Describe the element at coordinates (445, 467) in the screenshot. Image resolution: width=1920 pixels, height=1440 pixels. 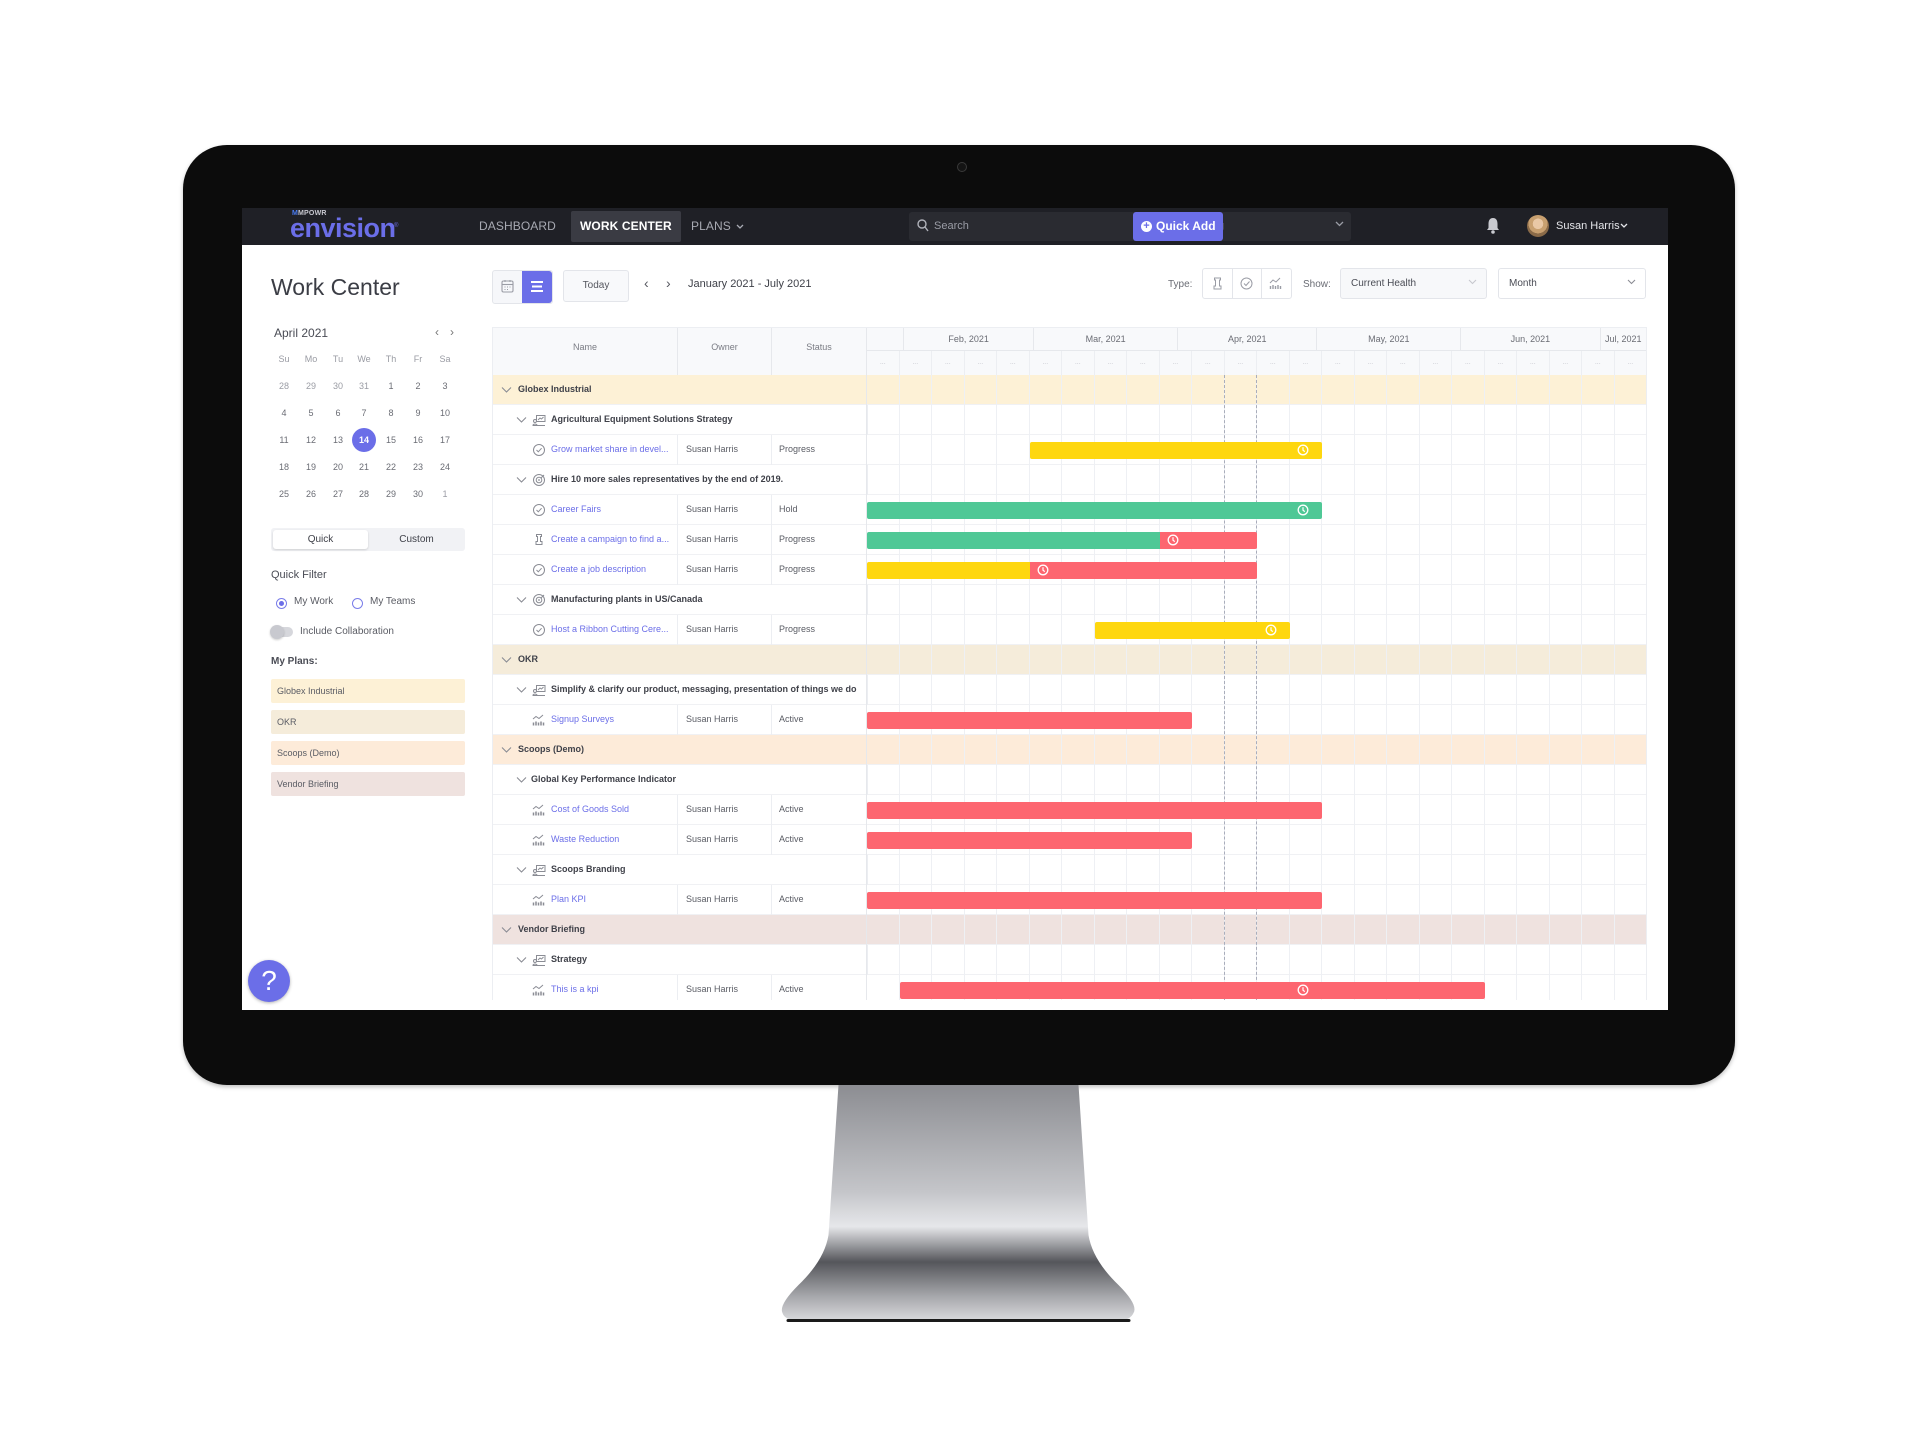
I see `calendar-day: 24` at that location.